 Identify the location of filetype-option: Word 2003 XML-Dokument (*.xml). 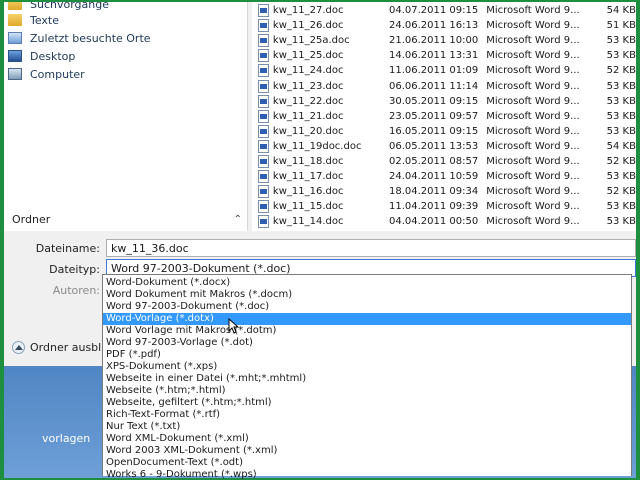
(367, 451).